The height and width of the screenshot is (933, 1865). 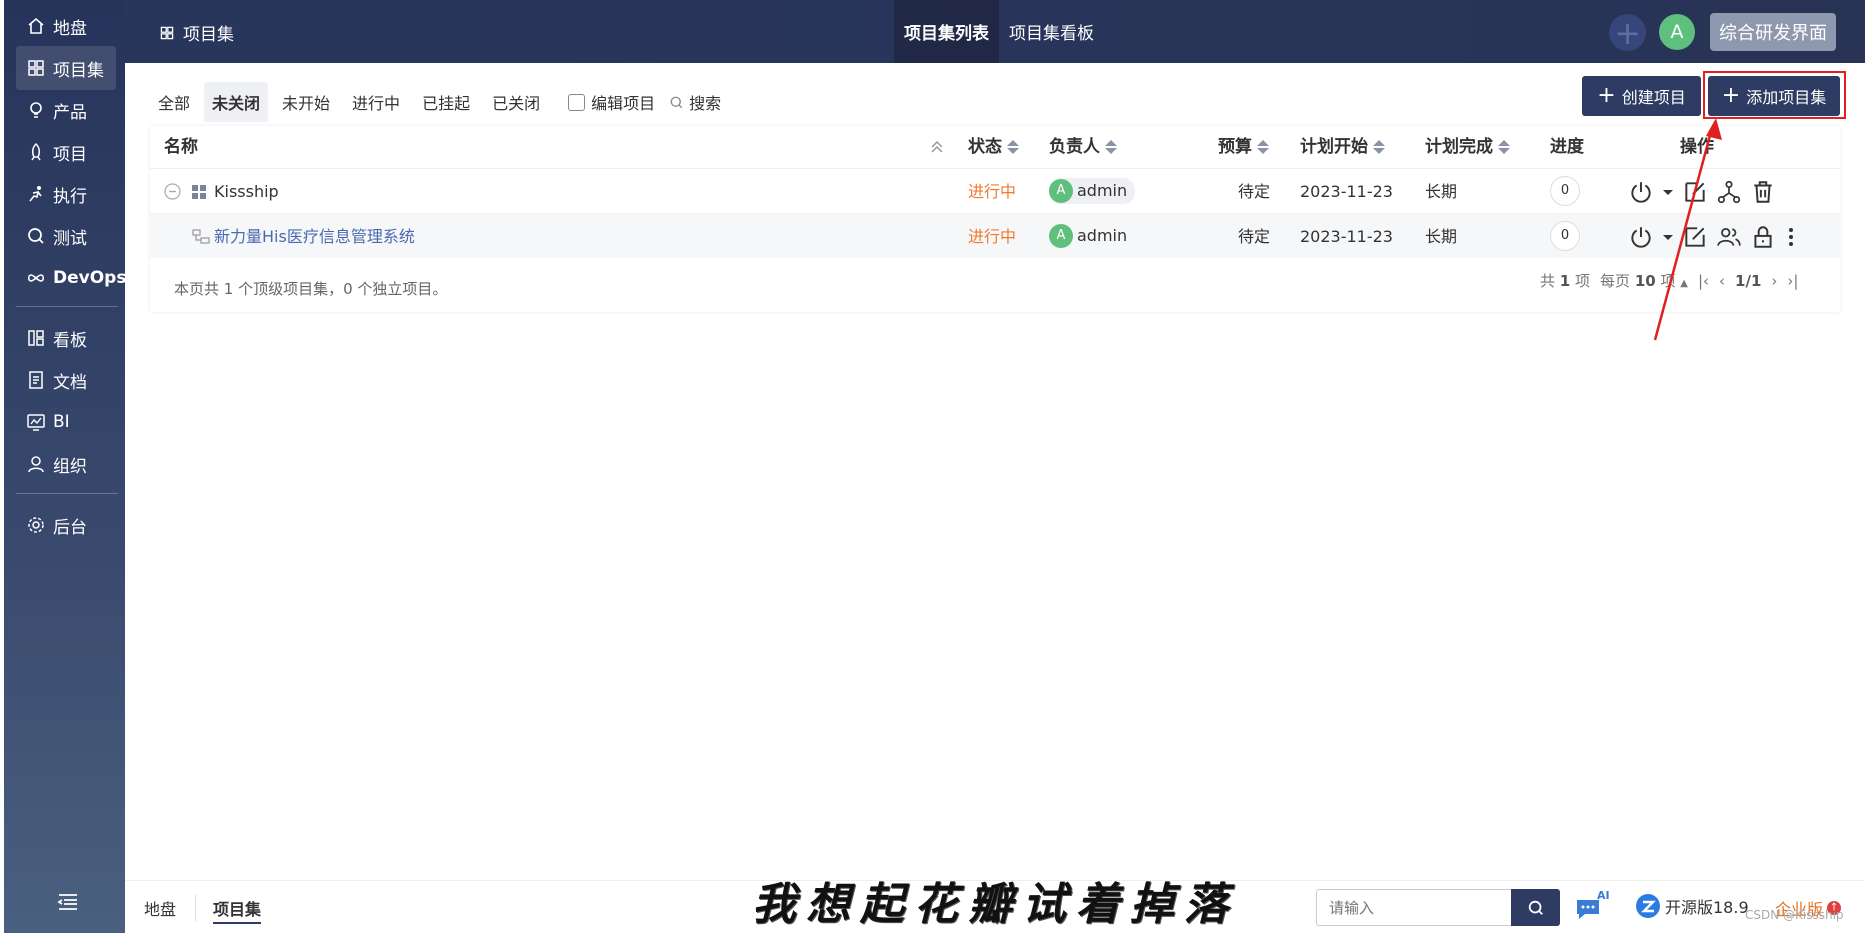 What do you see at coordinates (68, 902) in the screenshot?
I see `collapse-menu-icon` at bounding box center [68, 902].